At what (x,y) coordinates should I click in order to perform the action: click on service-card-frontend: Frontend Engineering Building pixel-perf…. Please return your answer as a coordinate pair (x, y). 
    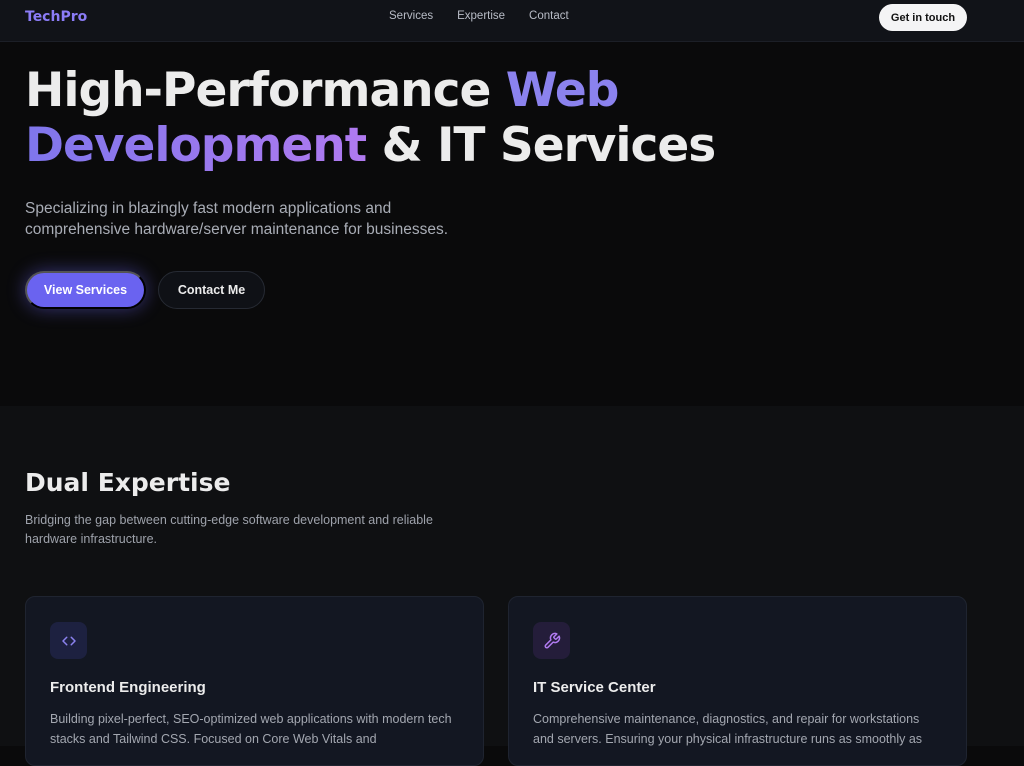
    Looking at the image, I should click on (254, 681).